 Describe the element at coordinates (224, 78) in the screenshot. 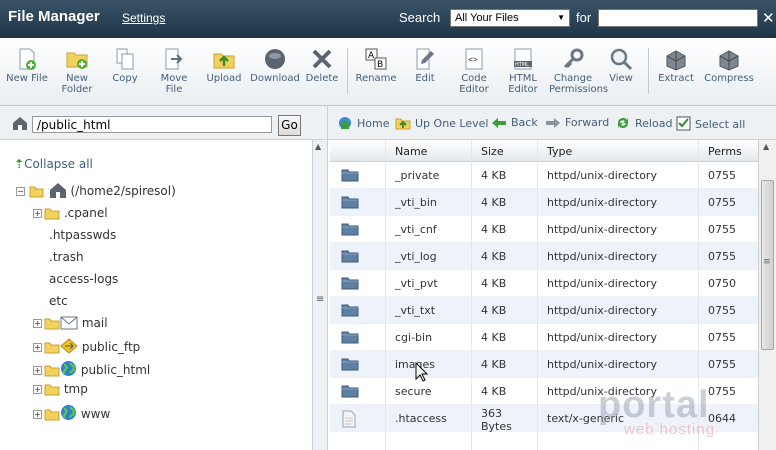

I see `upload-label: Upload` at that location.